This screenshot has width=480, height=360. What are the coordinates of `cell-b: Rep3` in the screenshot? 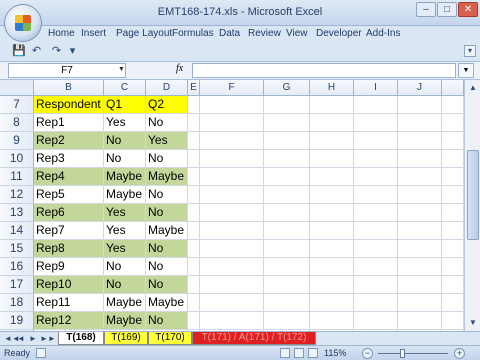 It's located at (69, 159).